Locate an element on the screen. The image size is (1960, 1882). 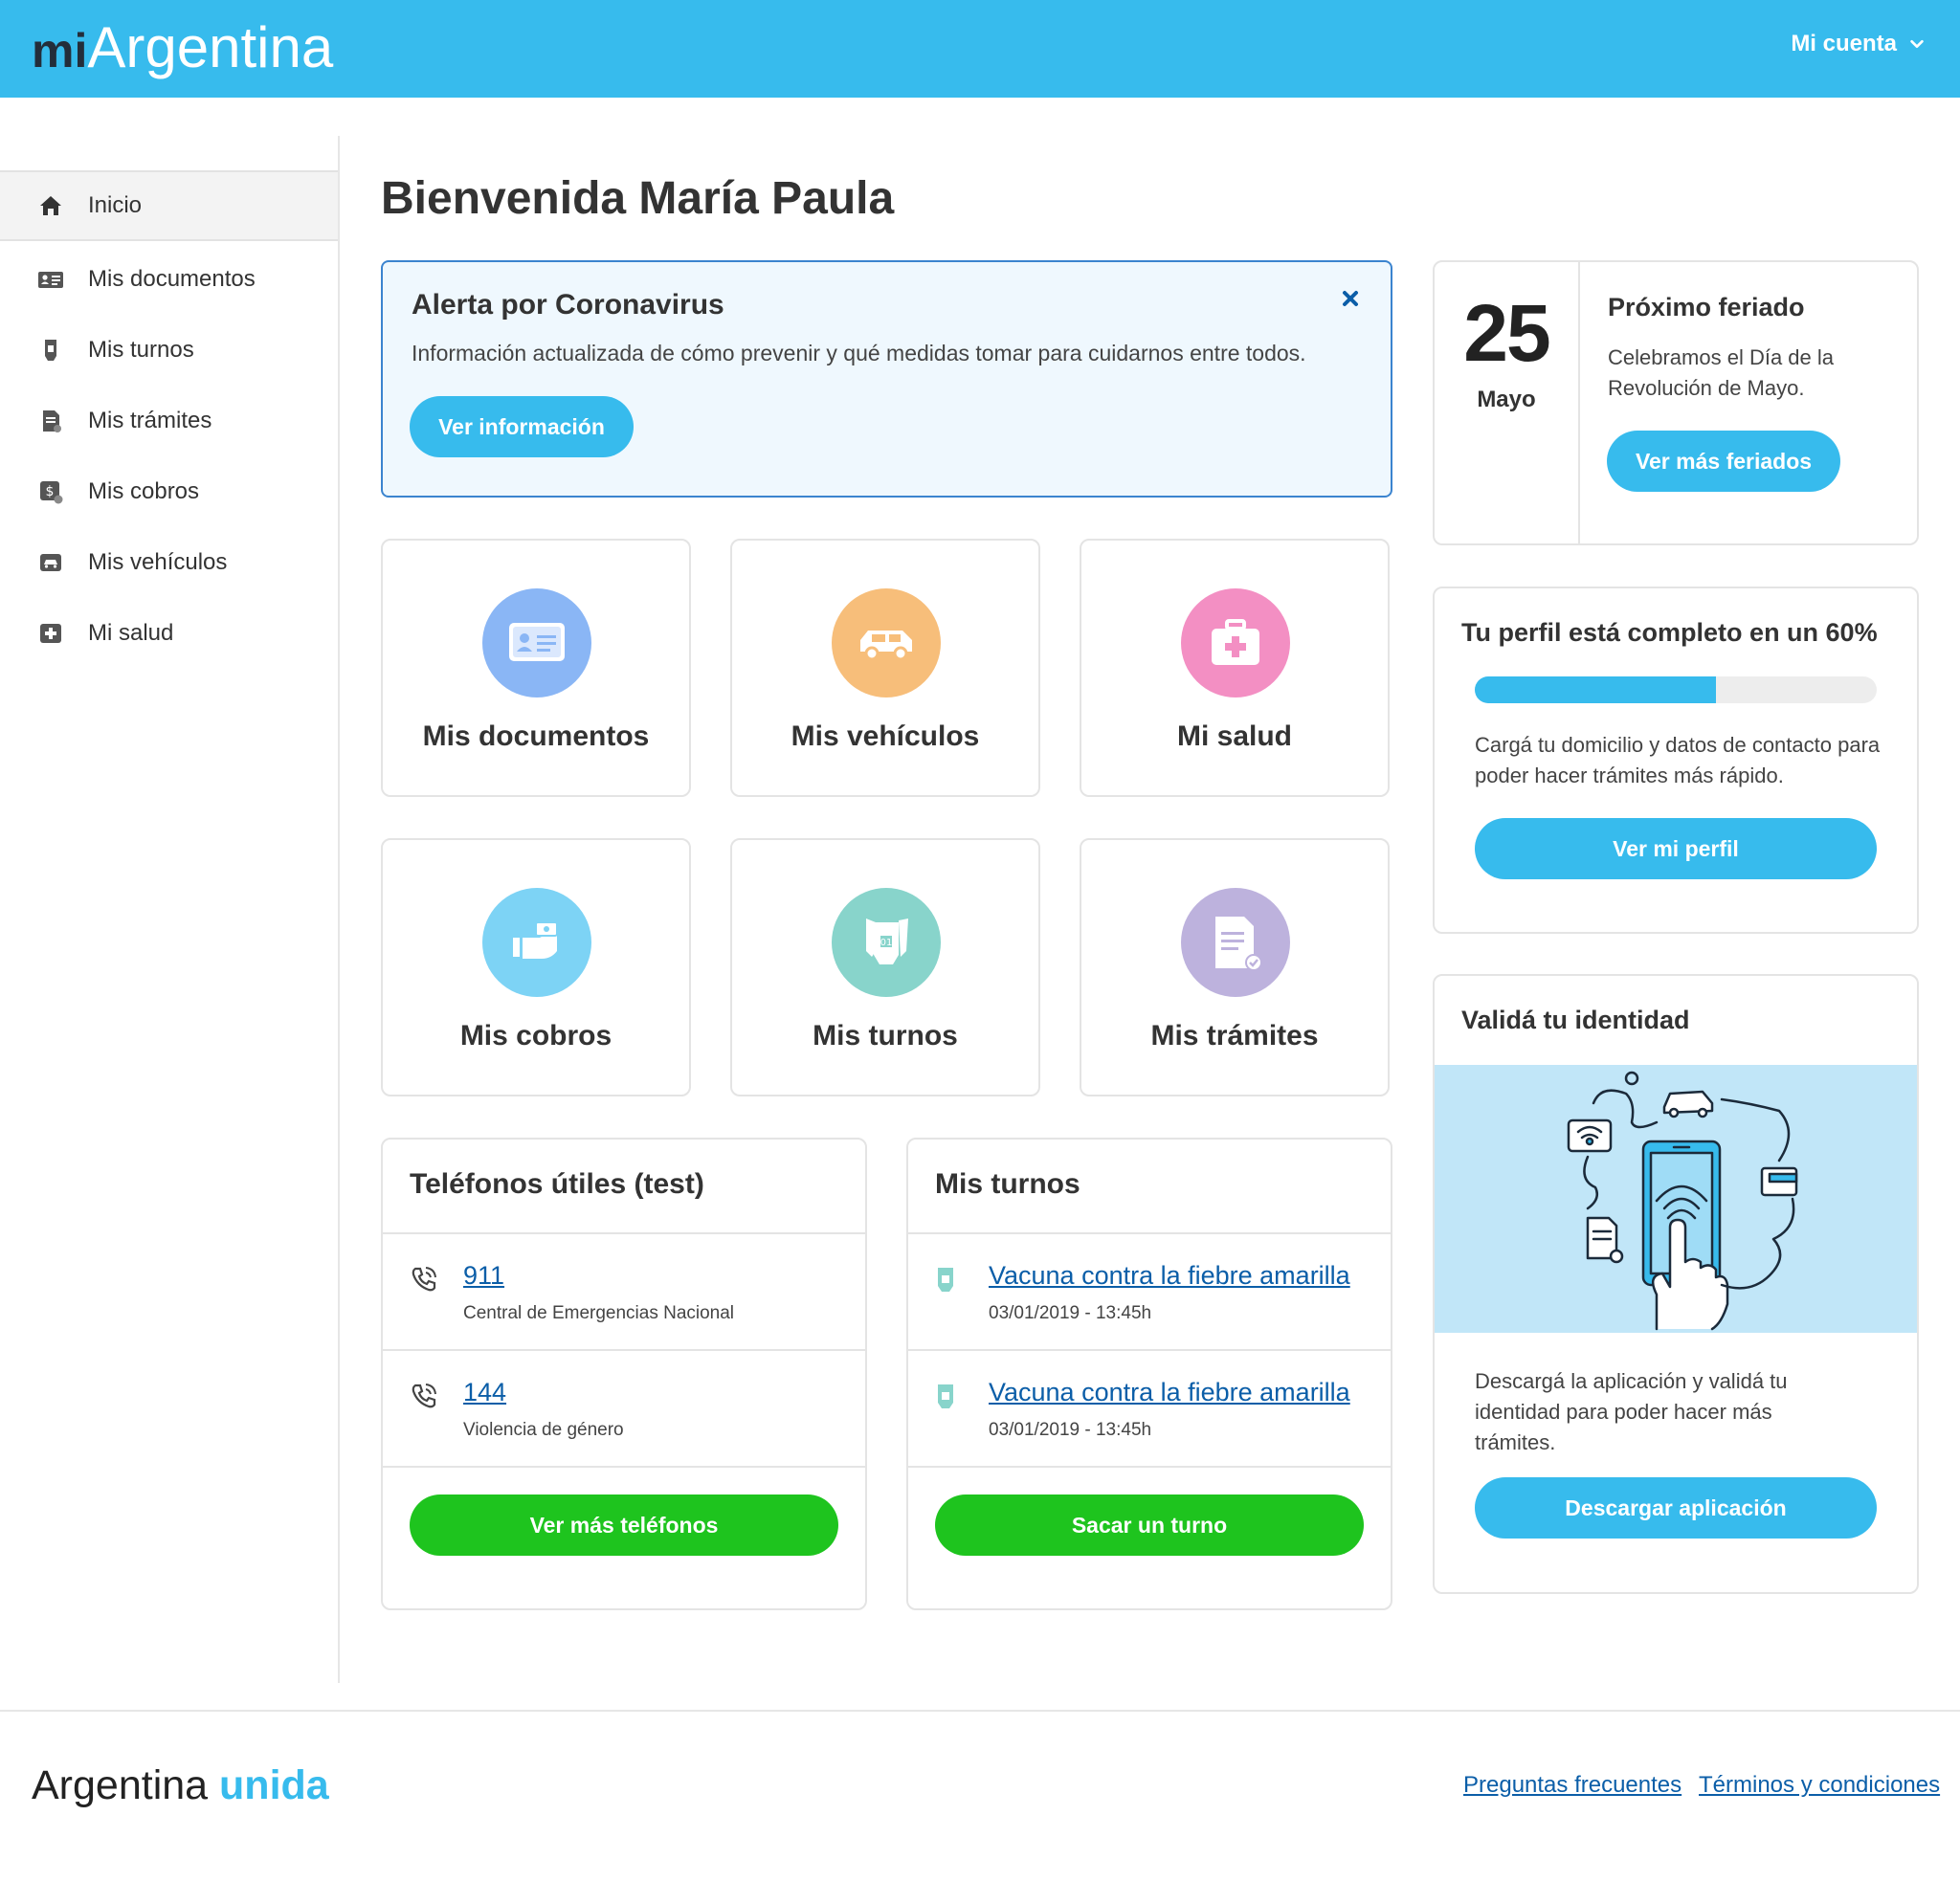
phone-description: Violencia de género is located at coordinates (543, 1430).